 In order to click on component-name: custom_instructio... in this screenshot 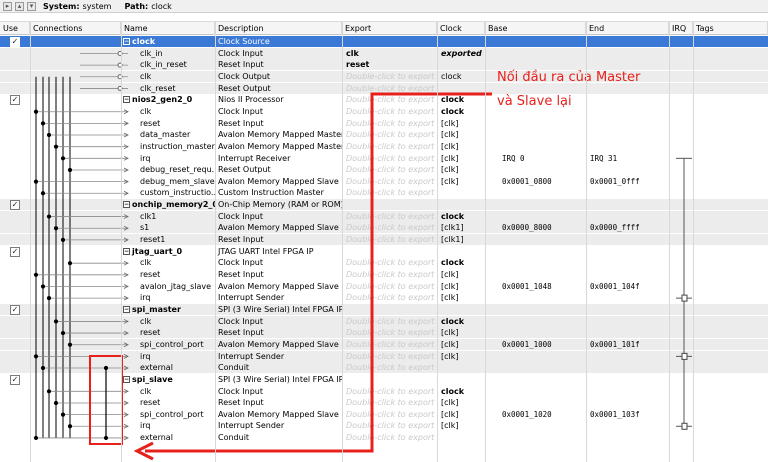, I will do `click(176, 192)`.